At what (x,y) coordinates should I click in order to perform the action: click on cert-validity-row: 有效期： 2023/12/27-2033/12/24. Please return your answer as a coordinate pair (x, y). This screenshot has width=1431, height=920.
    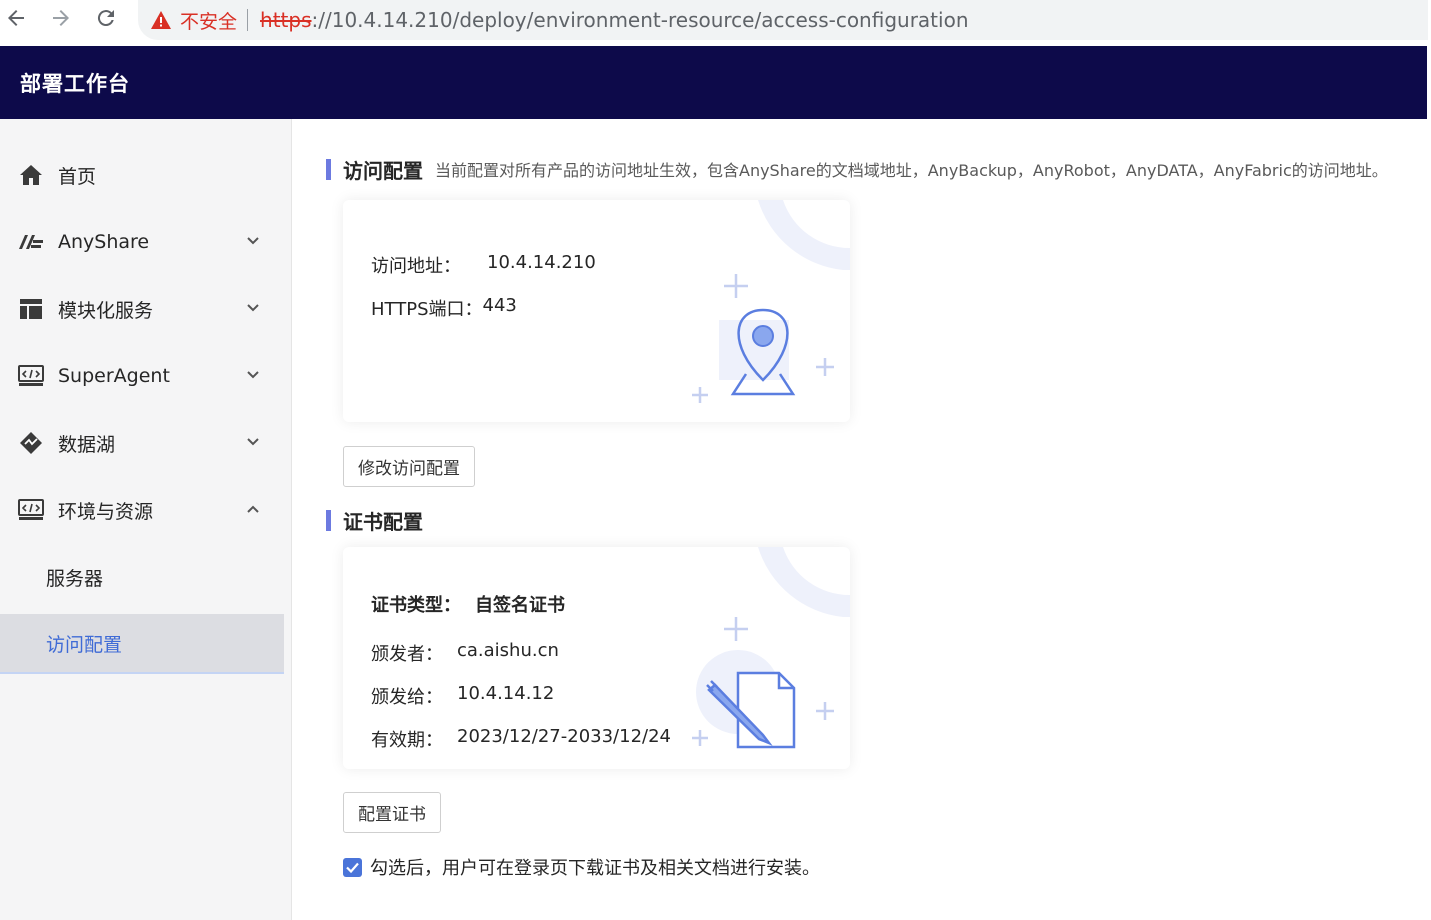
    Looking at the image, I should click on (521, 739).